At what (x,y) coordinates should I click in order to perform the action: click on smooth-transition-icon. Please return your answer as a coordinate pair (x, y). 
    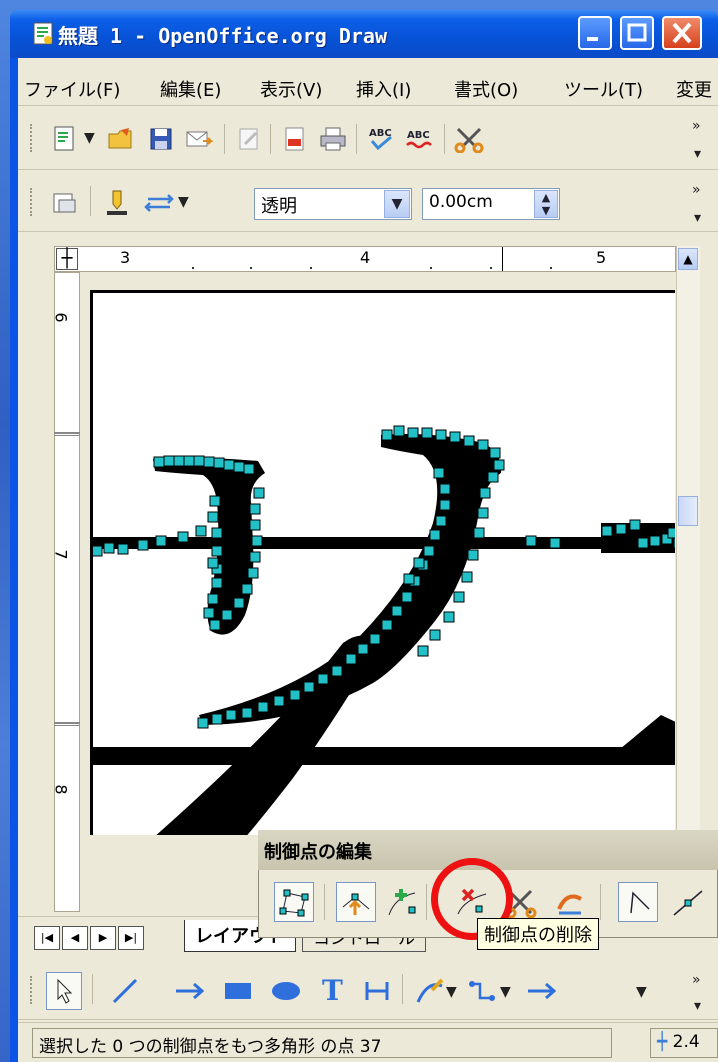
    Looking at the image, I should click on (688, 902).